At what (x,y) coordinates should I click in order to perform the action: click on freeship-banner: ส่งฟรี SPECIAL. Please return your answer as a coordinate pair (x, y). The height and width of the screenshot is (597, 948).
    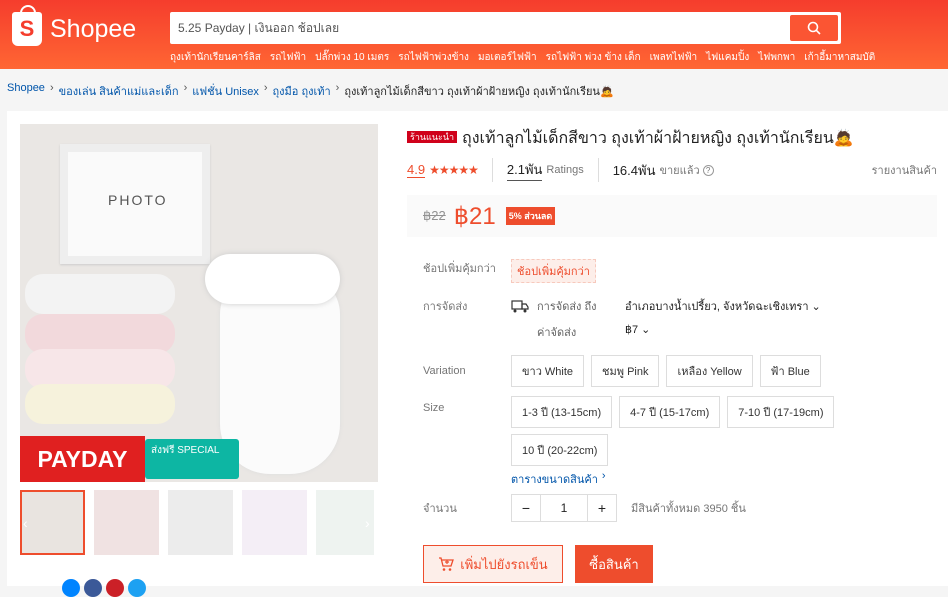
    Looking at the image, I should click on (192, 459).